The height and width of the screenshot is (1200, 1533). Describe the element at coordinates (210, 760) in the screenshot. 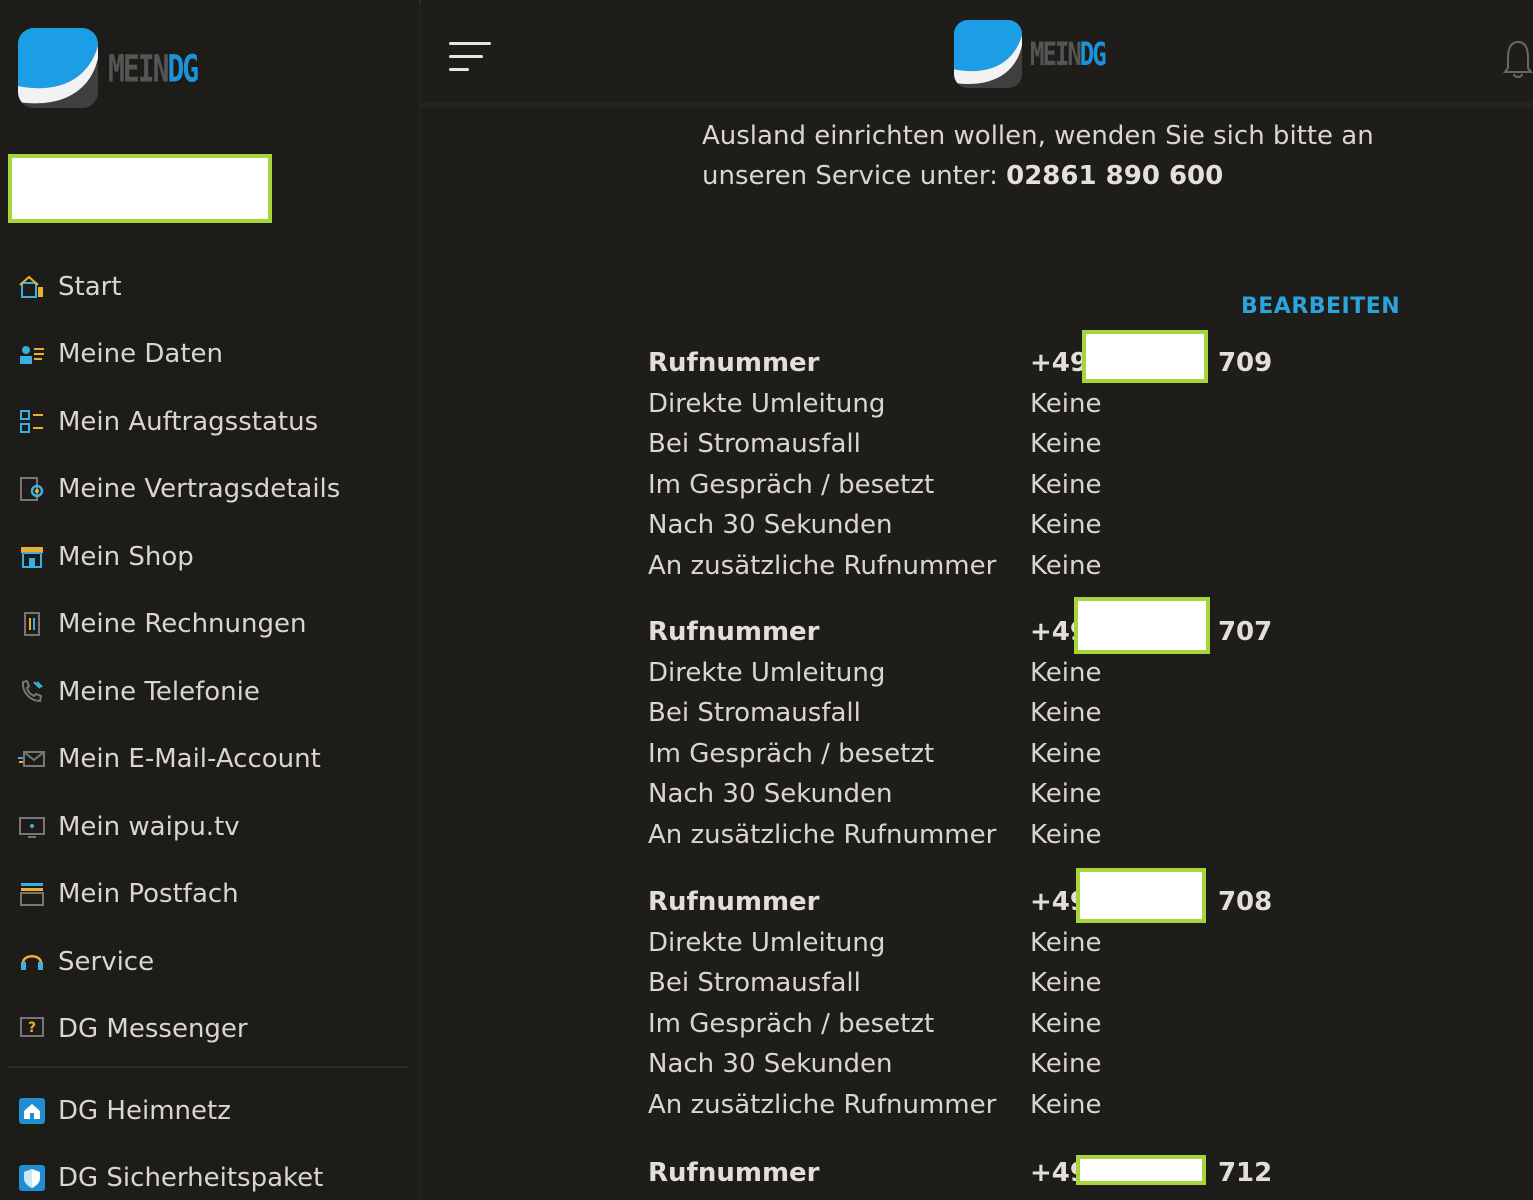

I see `sidebar-item-email: Mein E-Mail-Account` at that location.